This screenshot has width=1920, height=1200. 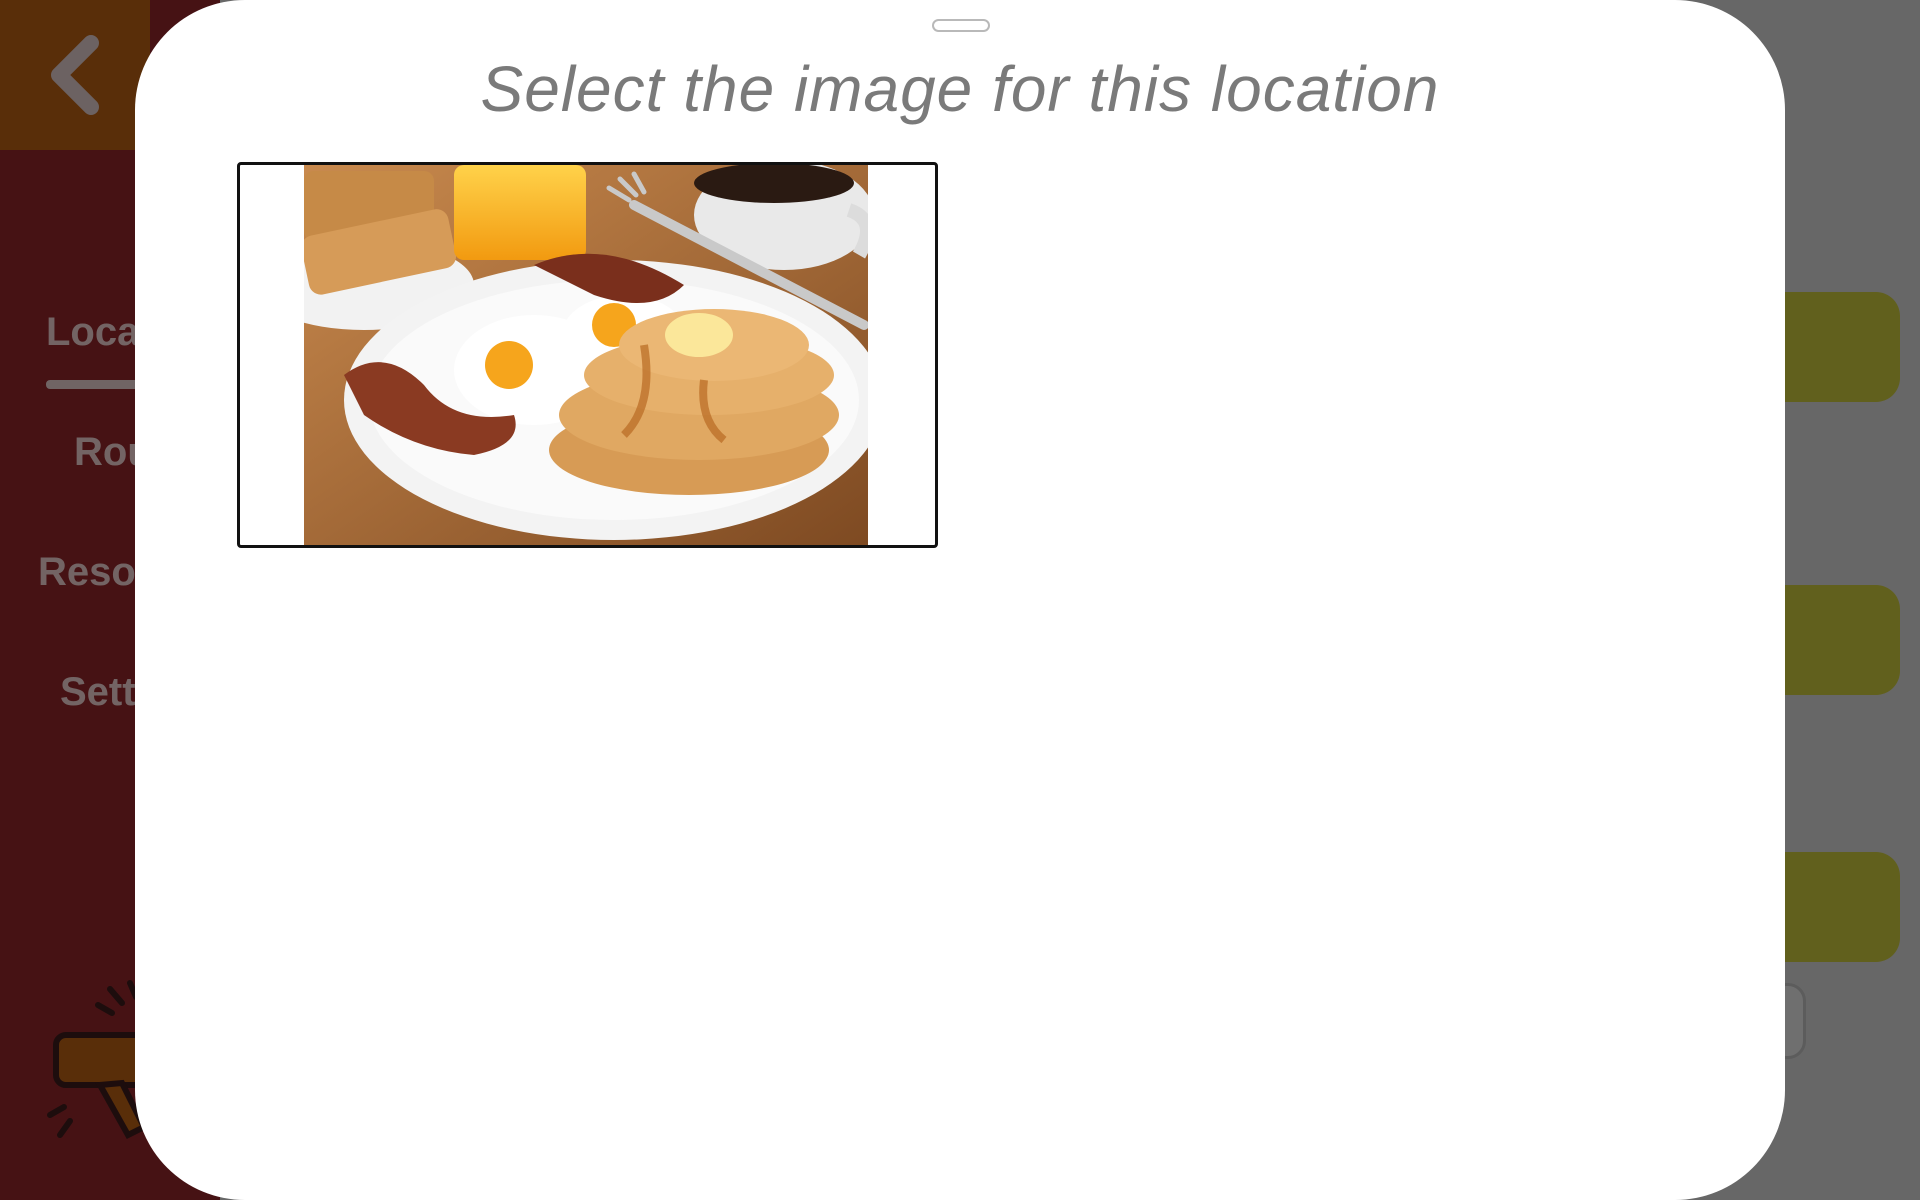 I want to click on breakfast-image, so click(x=586, y=355).